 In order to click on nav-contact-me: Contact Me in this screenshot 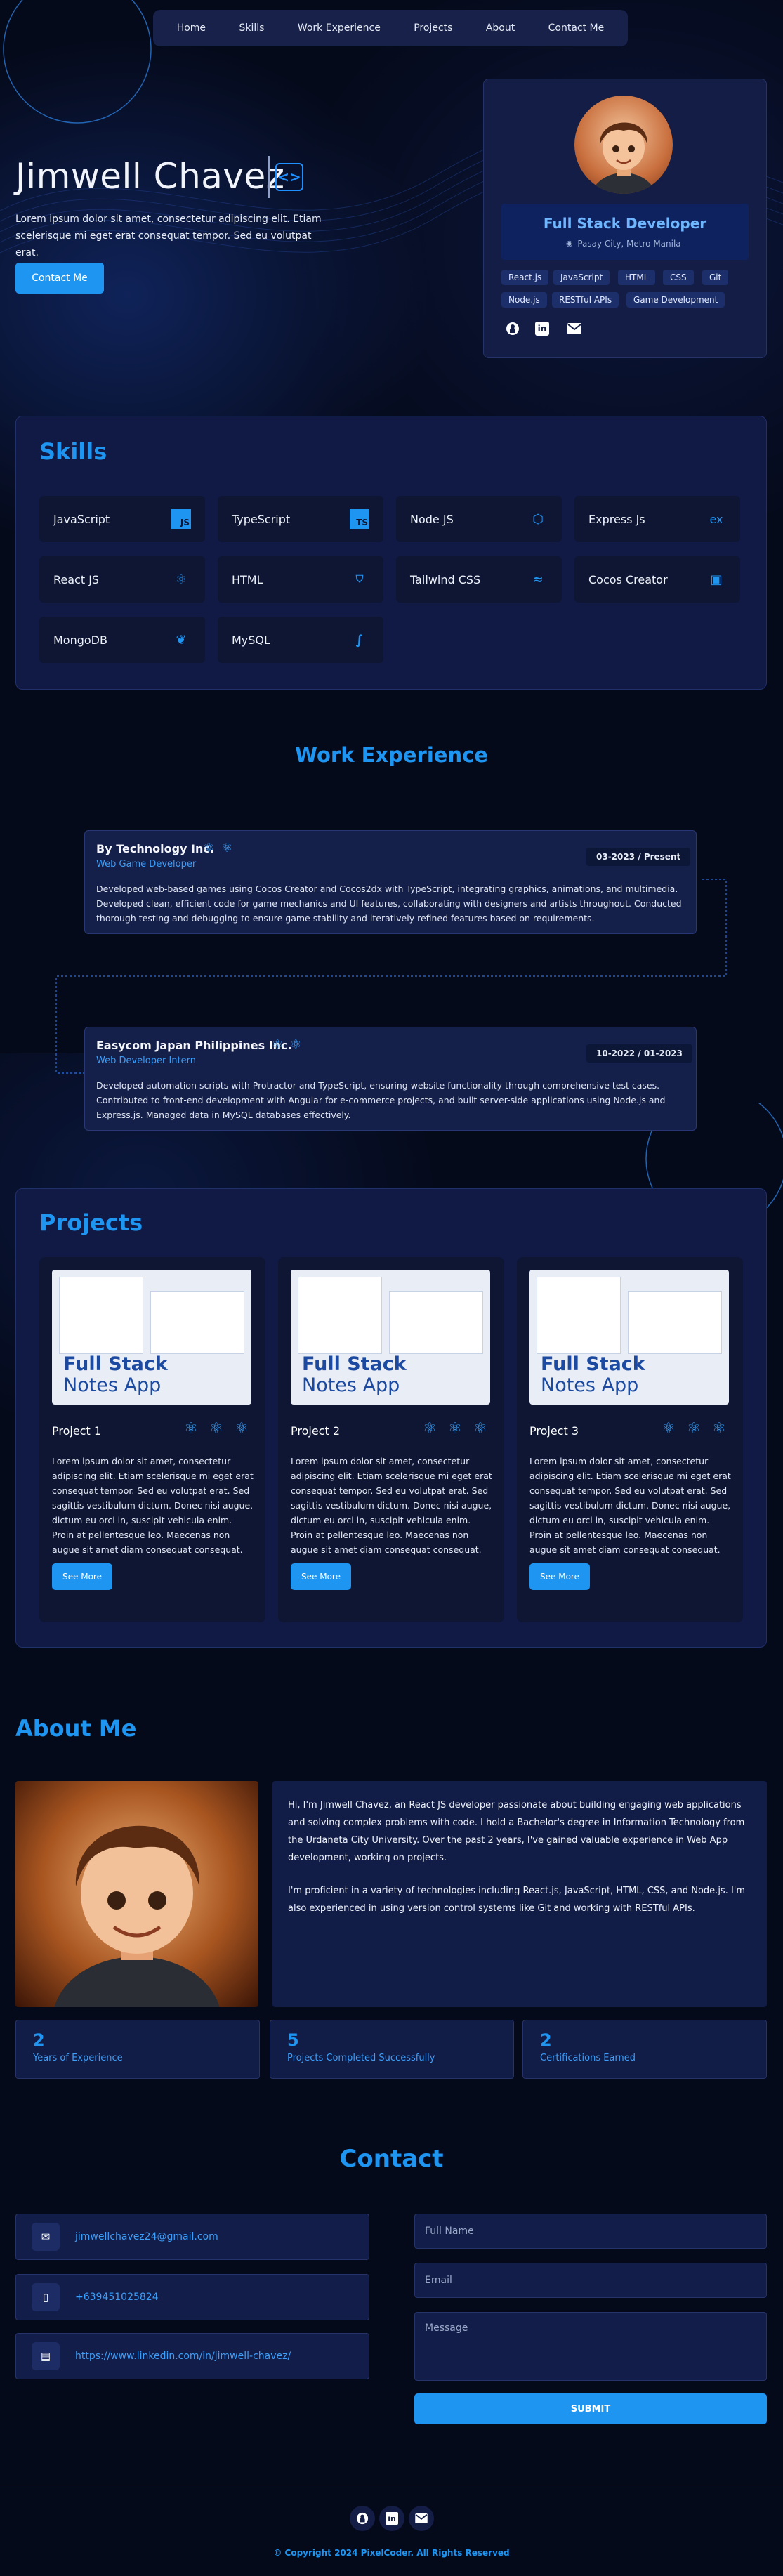, I will do `click(576, 28)`.